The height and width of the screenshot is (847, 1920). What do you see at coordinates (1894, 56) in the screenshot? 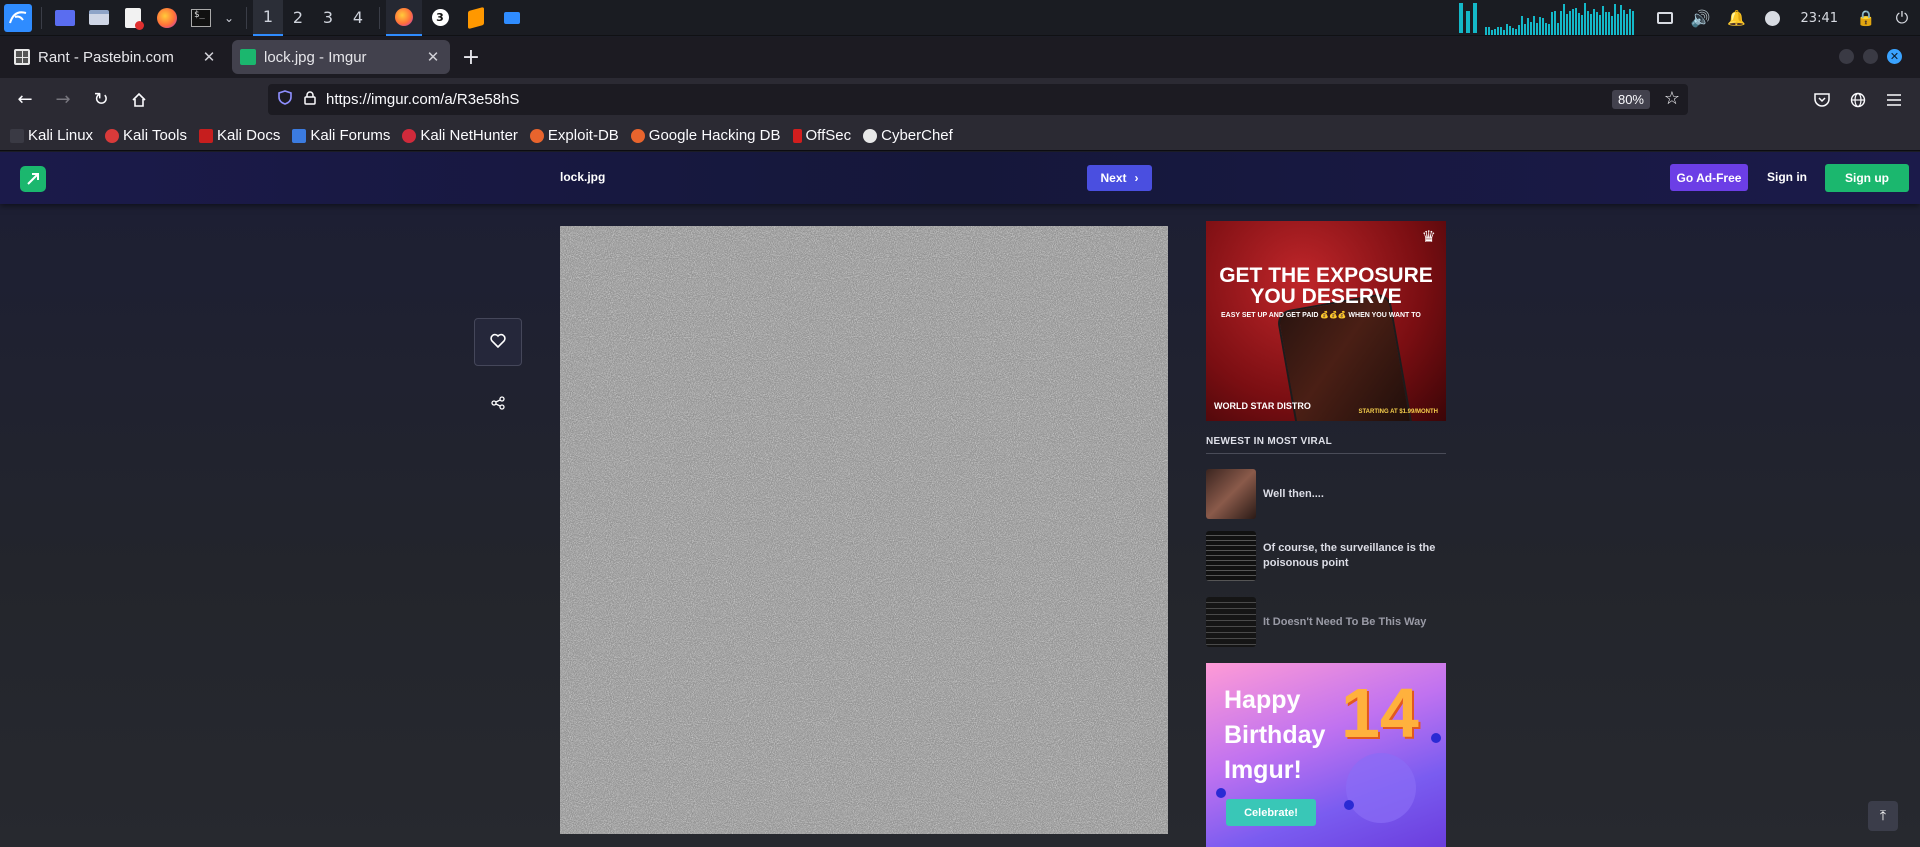
I see `close-window-button: ✕` at bounding box center [1894, 56].